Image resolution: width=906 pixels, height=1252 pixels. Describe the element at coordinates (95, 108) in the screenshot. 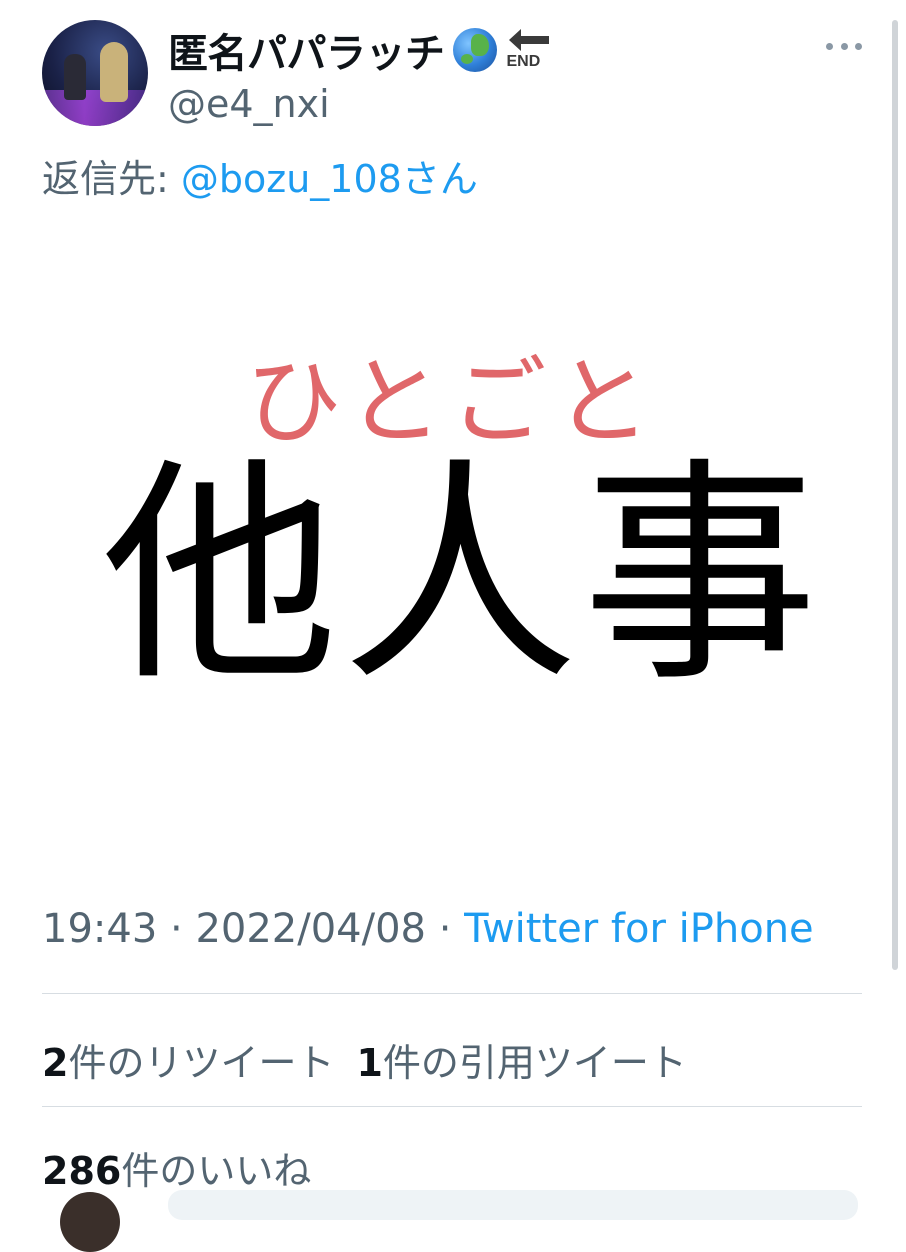

I see `avatar-stage-light` at that location.